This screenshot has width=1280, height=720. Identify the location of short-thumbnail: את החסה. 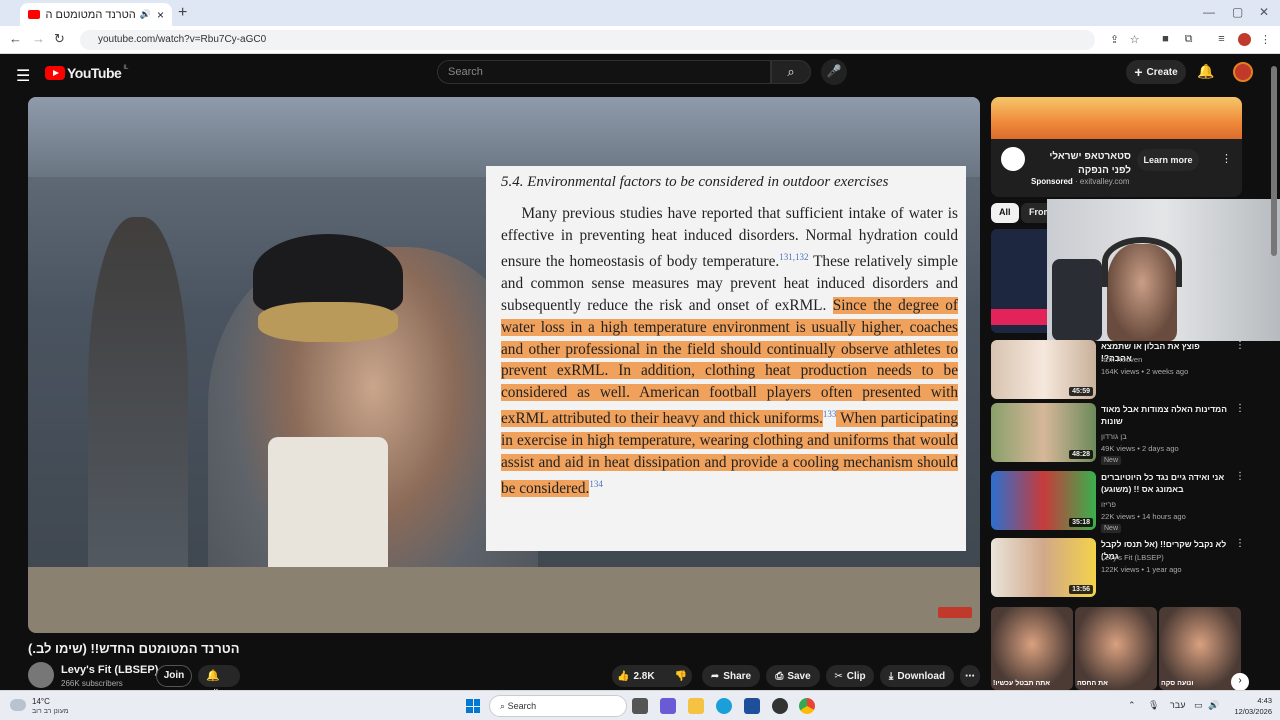
(1116, 648).